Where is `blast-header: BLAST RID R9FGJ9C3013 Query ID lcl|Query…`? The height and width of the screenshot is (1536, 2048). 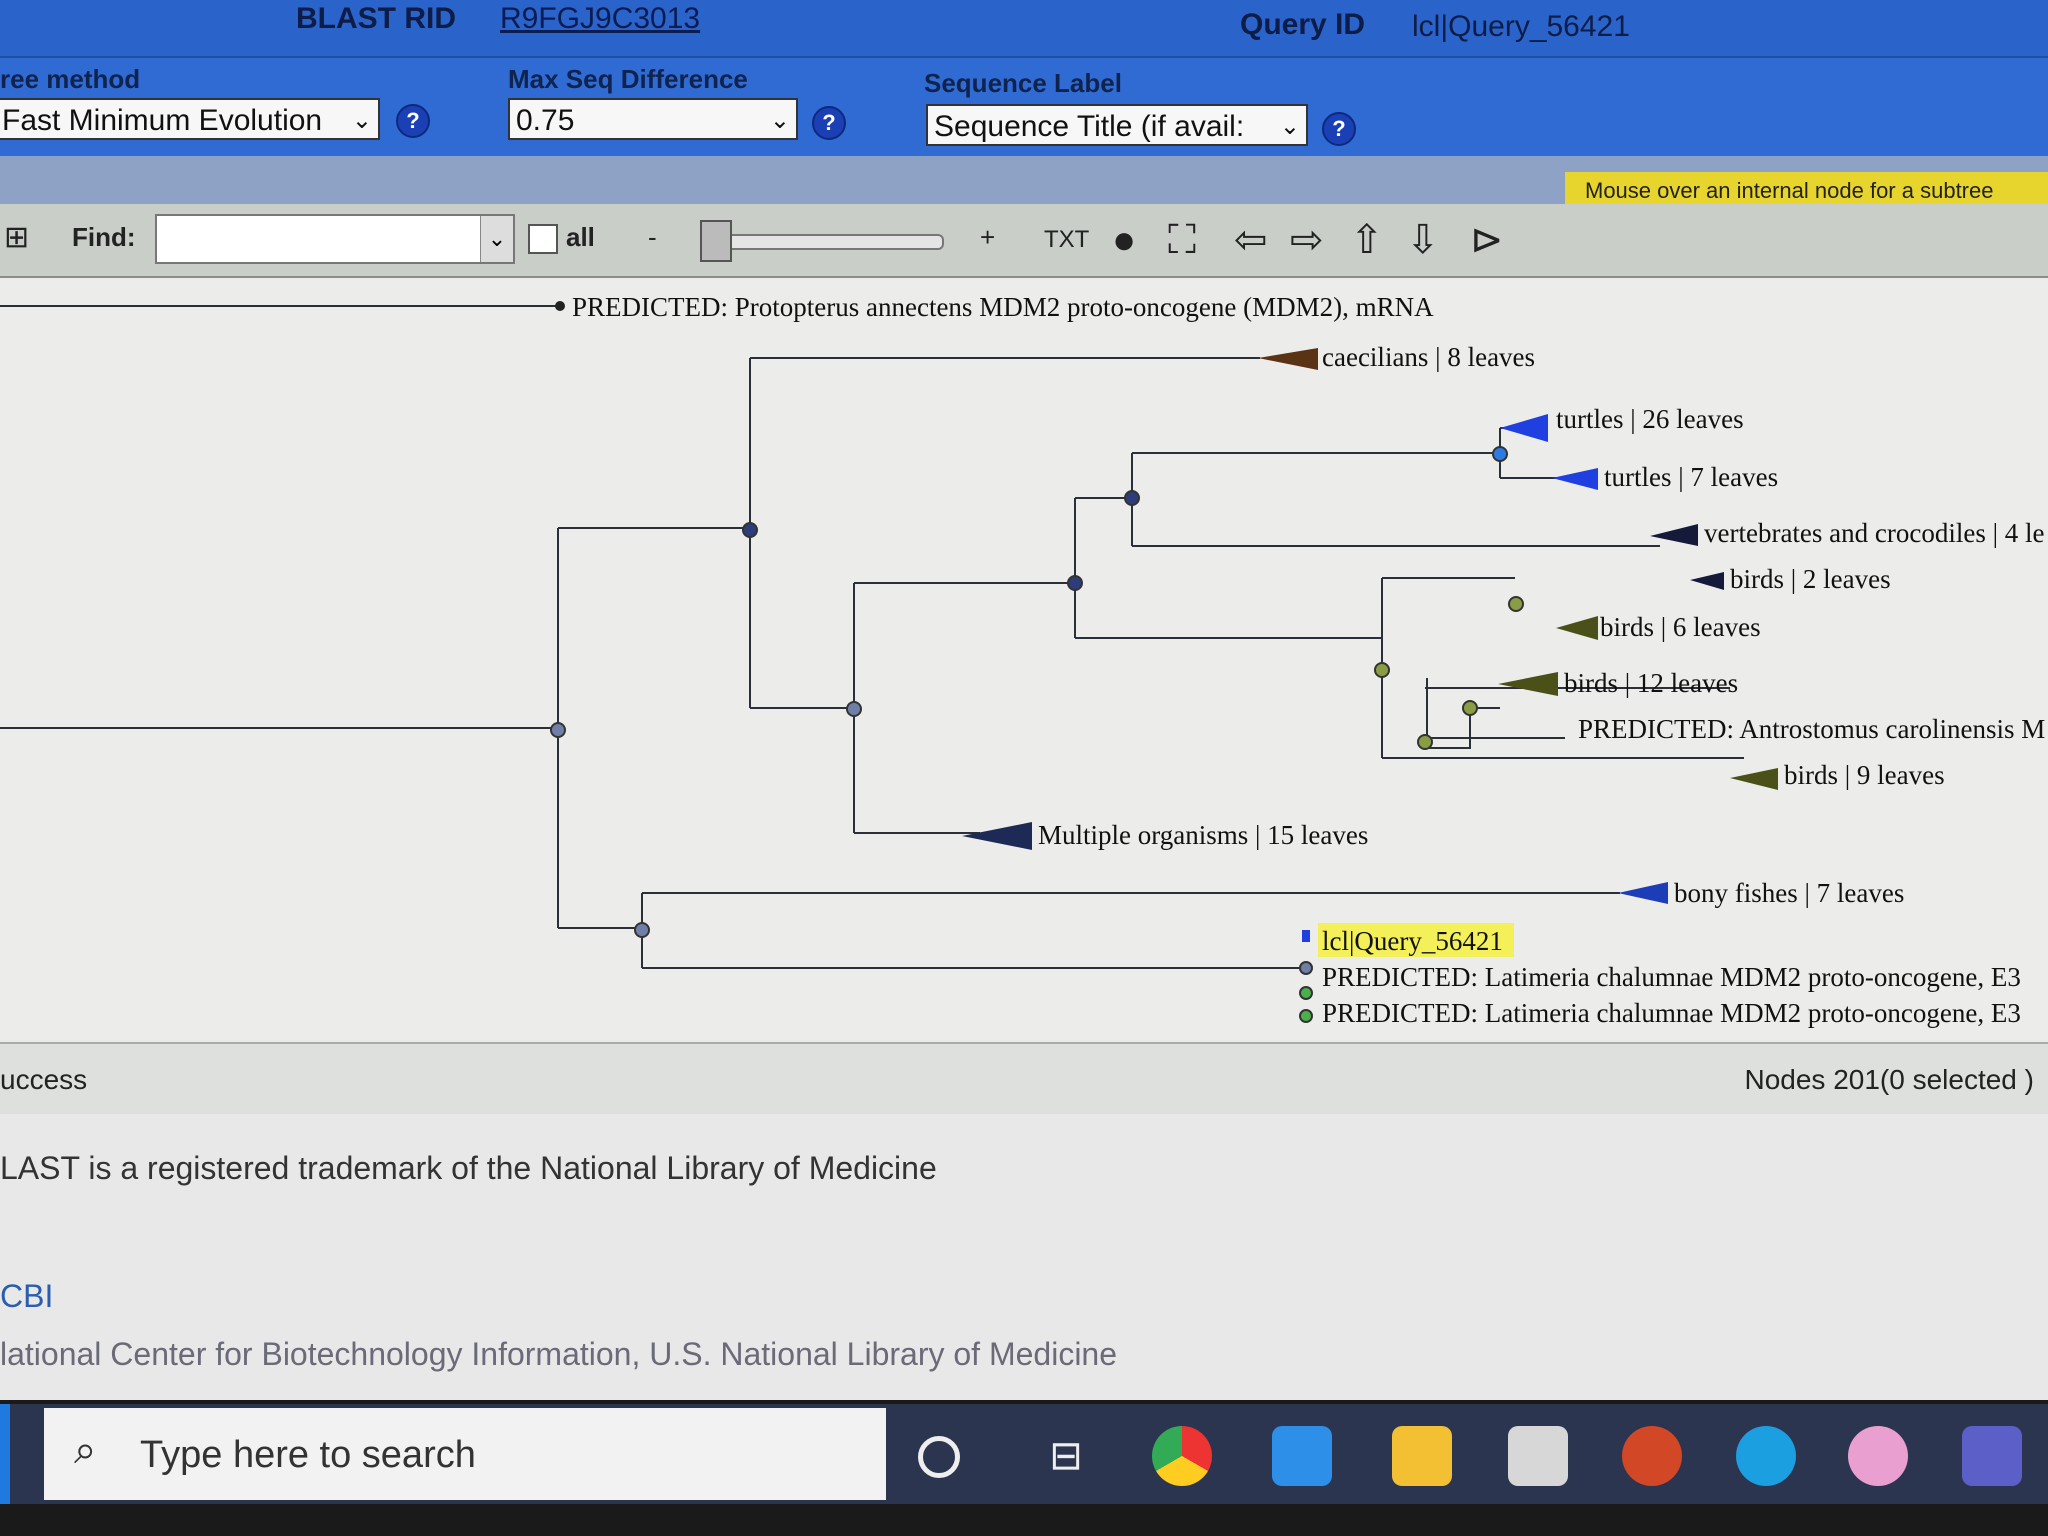 blast-header: BLAST RID R9FGJ9C3013 Query ID lcl|Query… is located at coordinates (1024, 28).